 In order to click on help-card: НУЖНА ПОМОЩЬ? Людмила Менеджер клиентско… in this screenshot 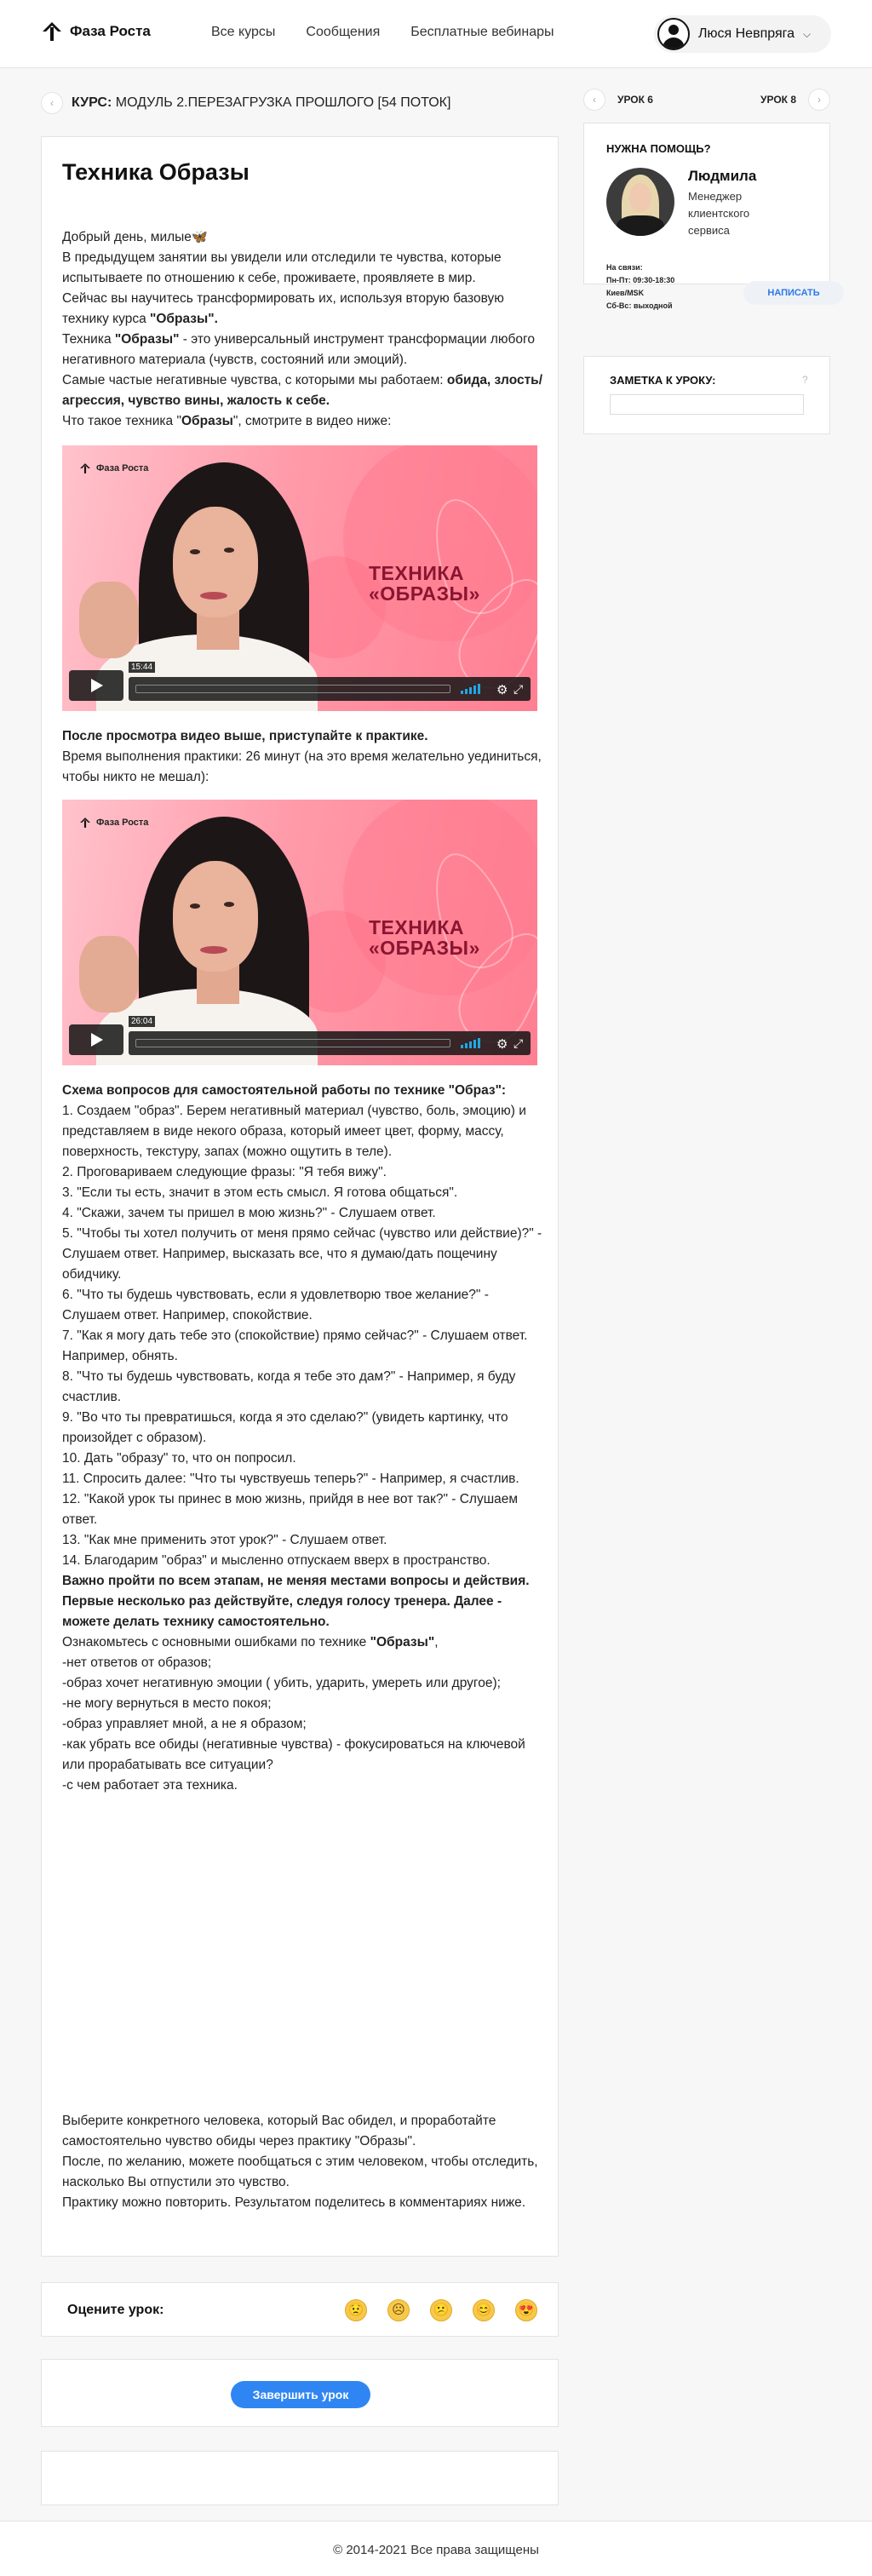, I will do `click(707, 216)`.